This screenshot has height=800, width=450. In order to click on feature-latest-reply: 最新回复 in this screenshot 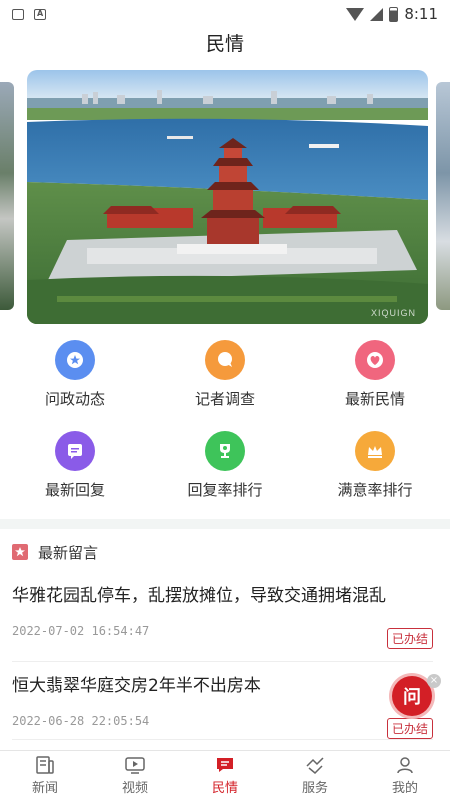, I will do `click(75, 465)`.